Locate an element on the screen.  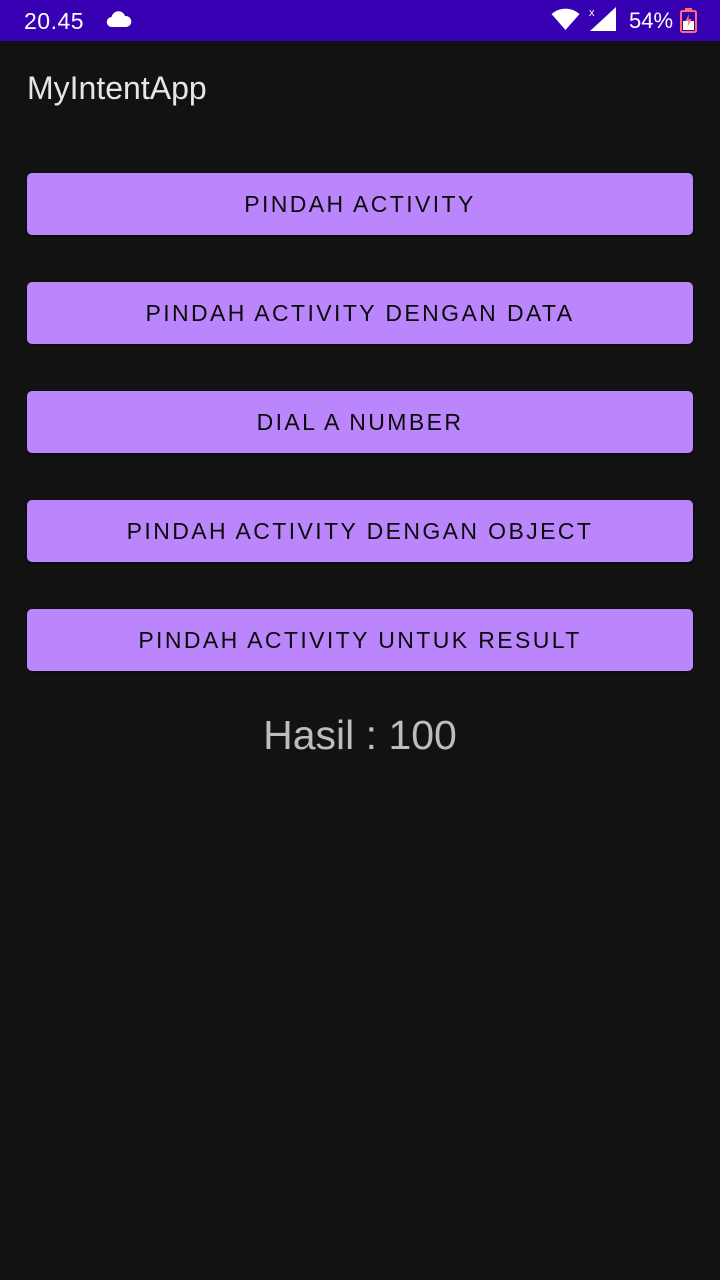
dial-a-number-button: DIAL A NUMBER is located at coordinates (360, 422).